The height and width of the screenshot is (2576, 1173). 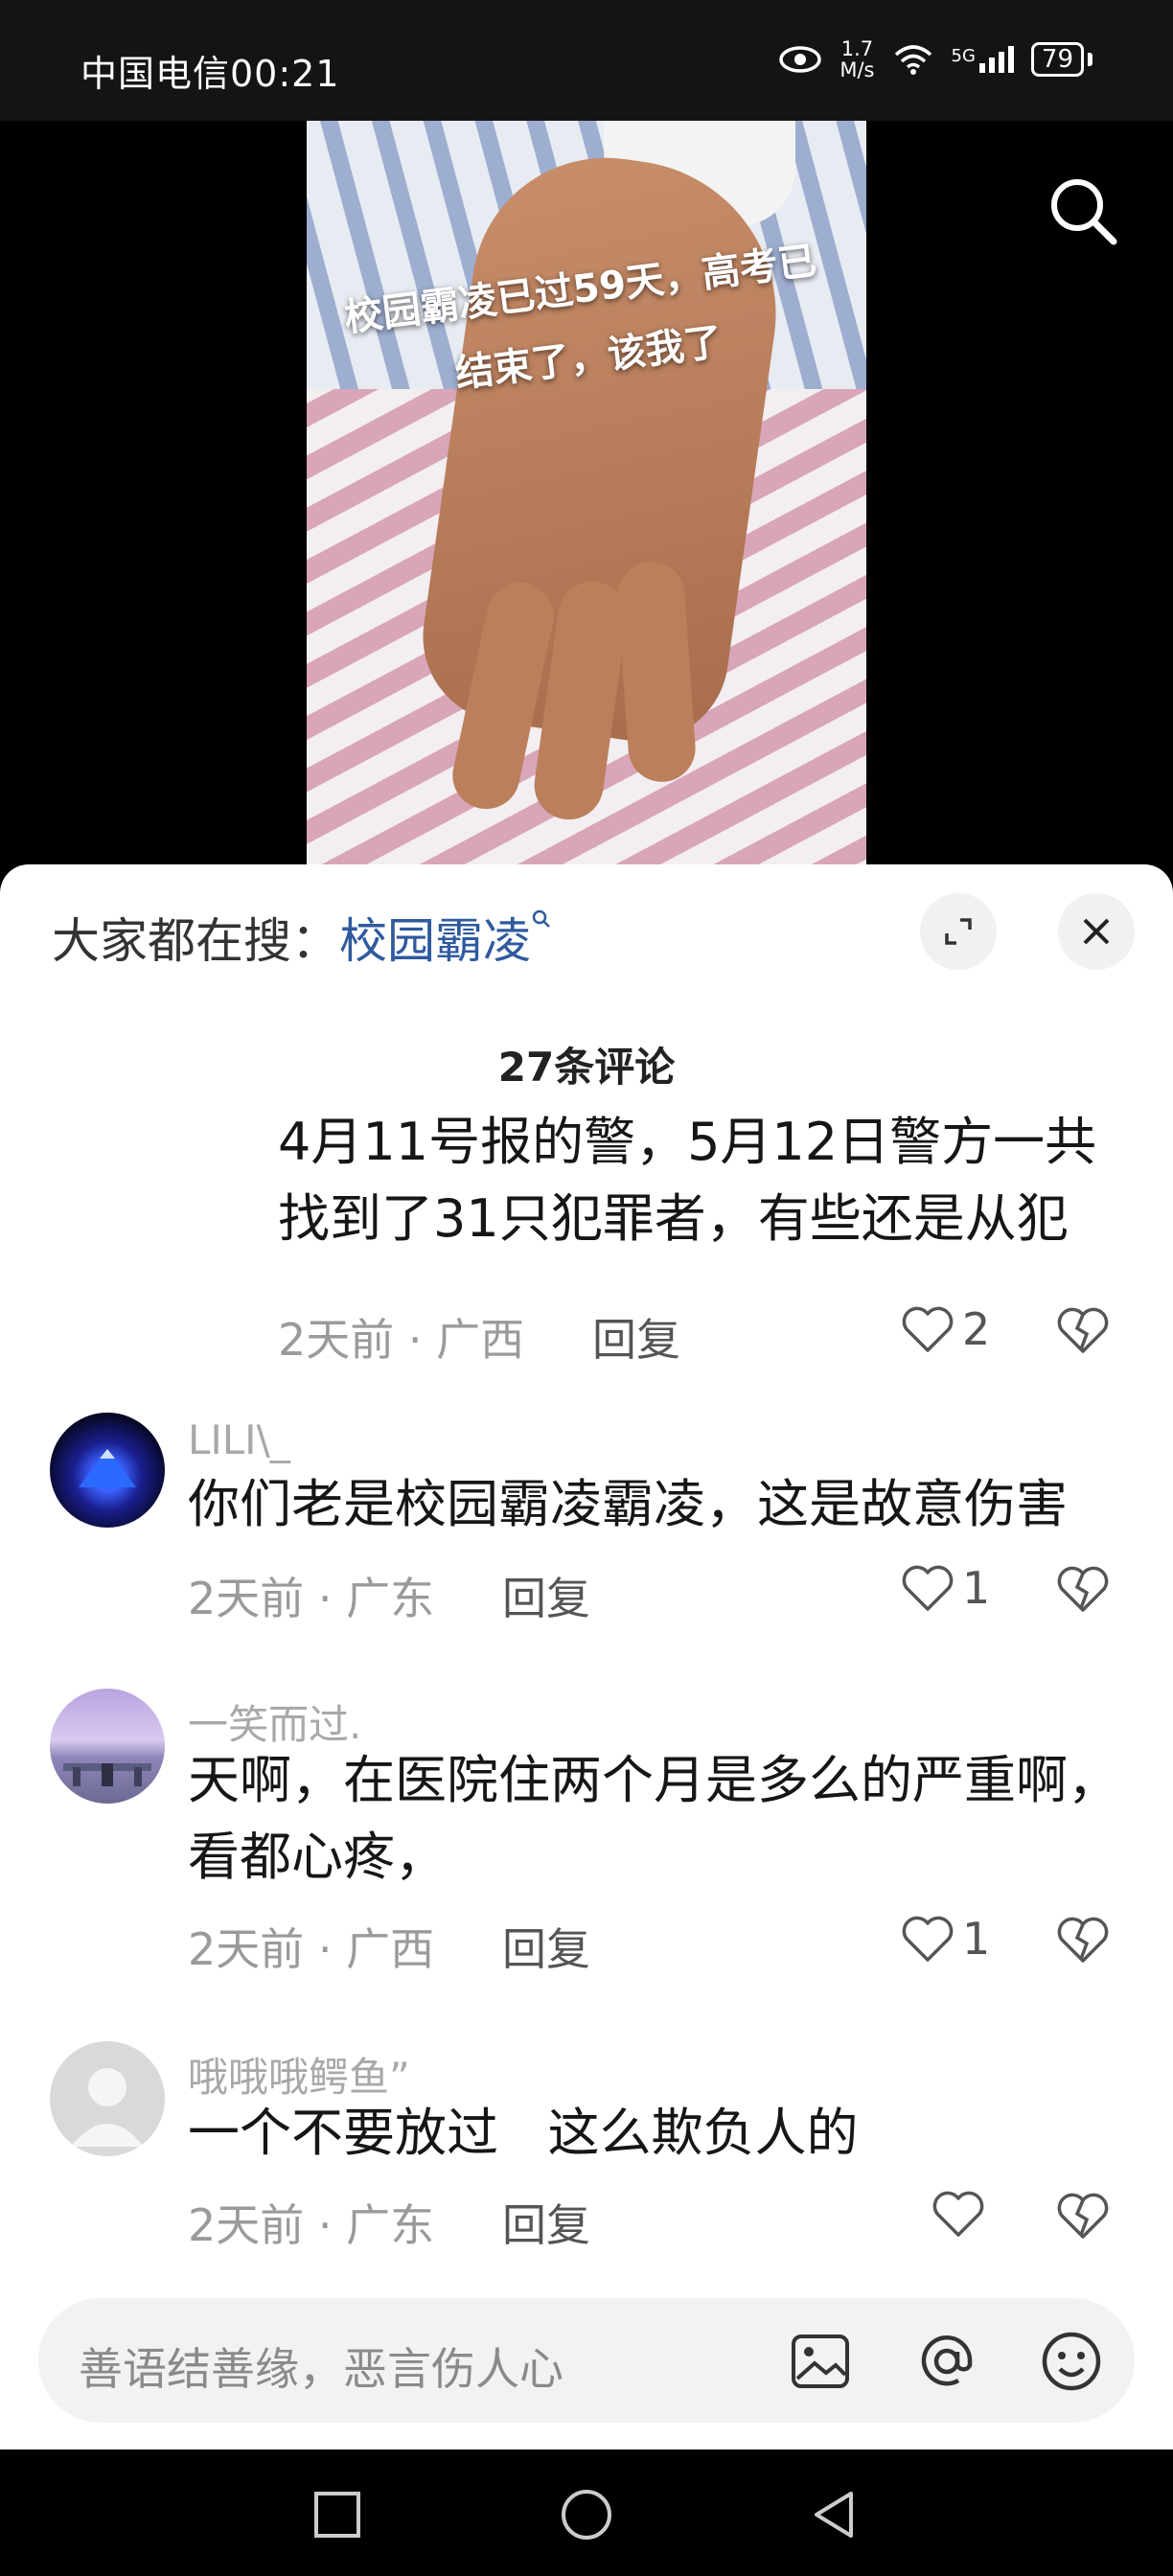 What do you see at coordinates (835, 2514) in the screenshot?
I see `back-icon` at bounding box center [835, 2514].